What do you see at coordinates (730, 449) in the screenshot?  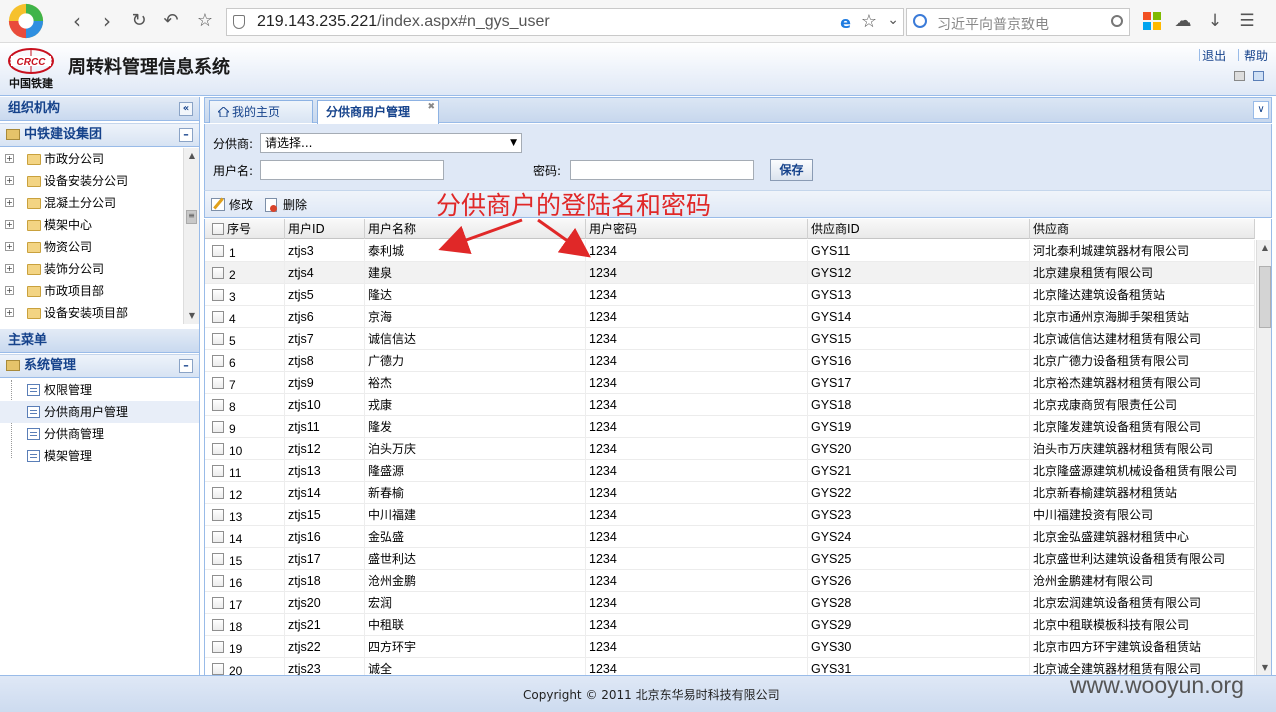 I see `table-row: 10 ztjs12 泊头万庆 1234 GYS20 泊头市万庆建筑器材租赁有限公司` at bounding box center [730, 449].